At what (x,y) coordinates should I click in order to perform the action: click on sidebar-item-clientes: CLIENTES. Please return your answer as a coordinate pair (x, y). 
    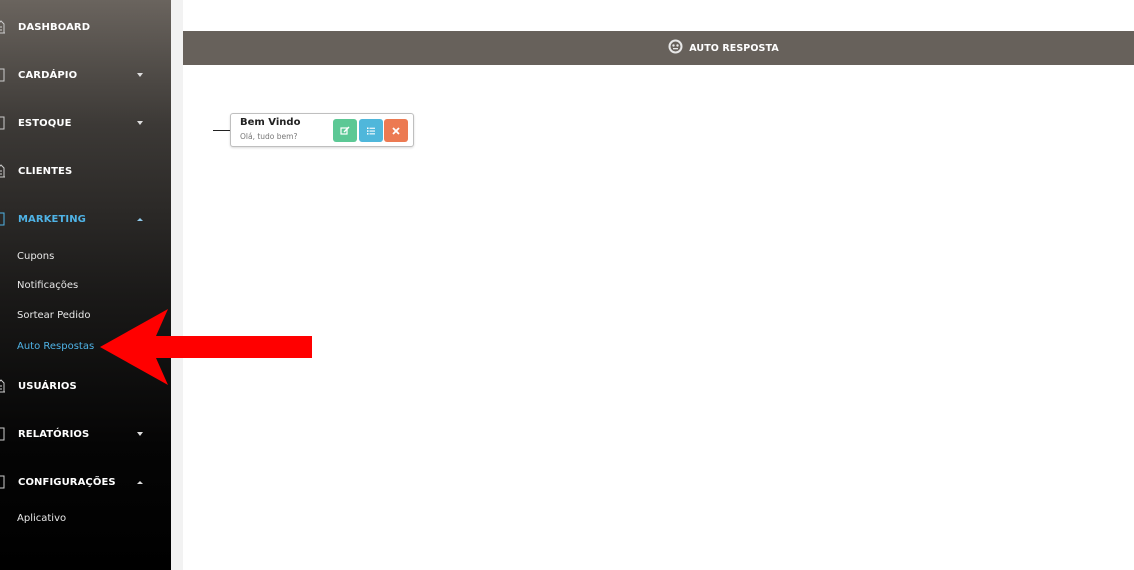
    Looking at the image, I should click on (85, 171).